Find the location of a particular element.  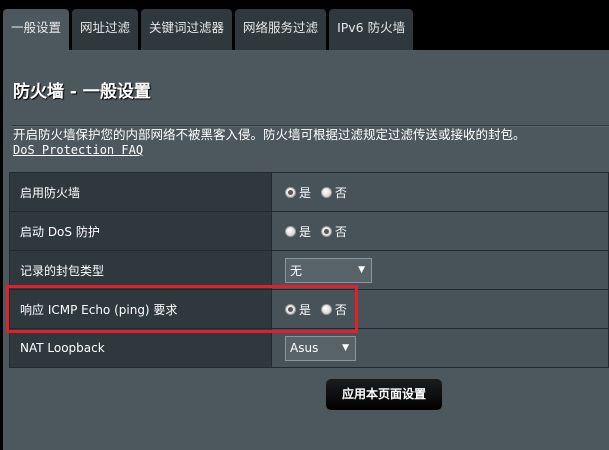

logged-packets-label: 记录的封包类型 is located at coordinates (140, 270).